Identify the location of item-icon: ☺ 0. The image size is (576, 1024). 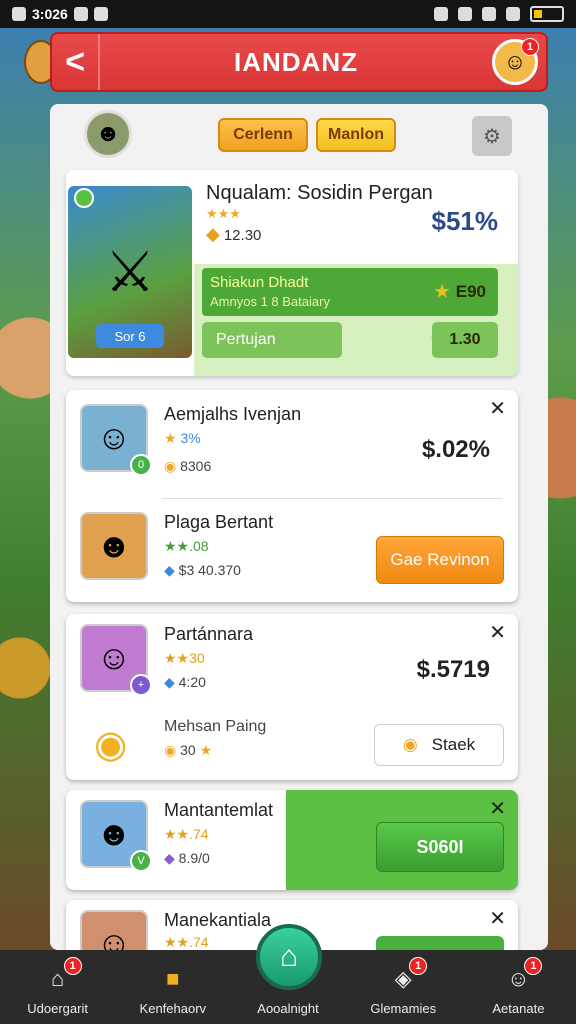
(116, 440).